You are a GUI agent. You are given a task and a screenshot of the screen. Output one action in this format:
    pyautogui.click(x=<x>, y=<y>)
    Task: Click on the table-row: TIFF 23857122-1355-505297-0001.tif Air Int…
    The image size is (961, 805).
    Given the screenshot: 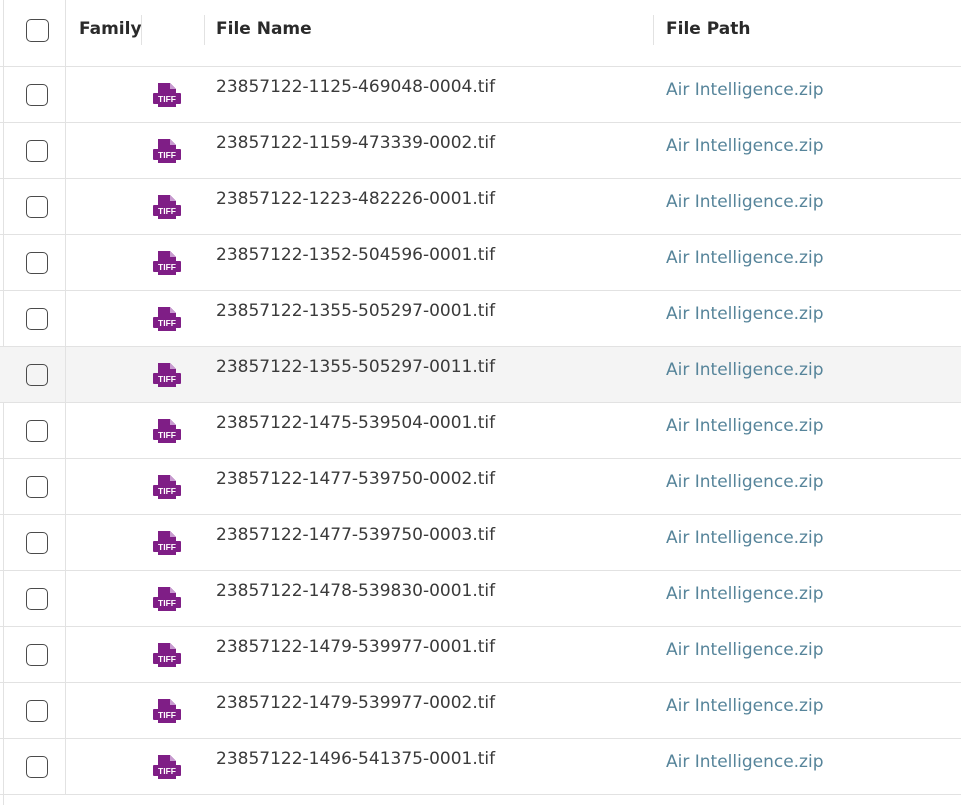 What is the action you would take?
    pyautogui.click(x=480, y=319)
    